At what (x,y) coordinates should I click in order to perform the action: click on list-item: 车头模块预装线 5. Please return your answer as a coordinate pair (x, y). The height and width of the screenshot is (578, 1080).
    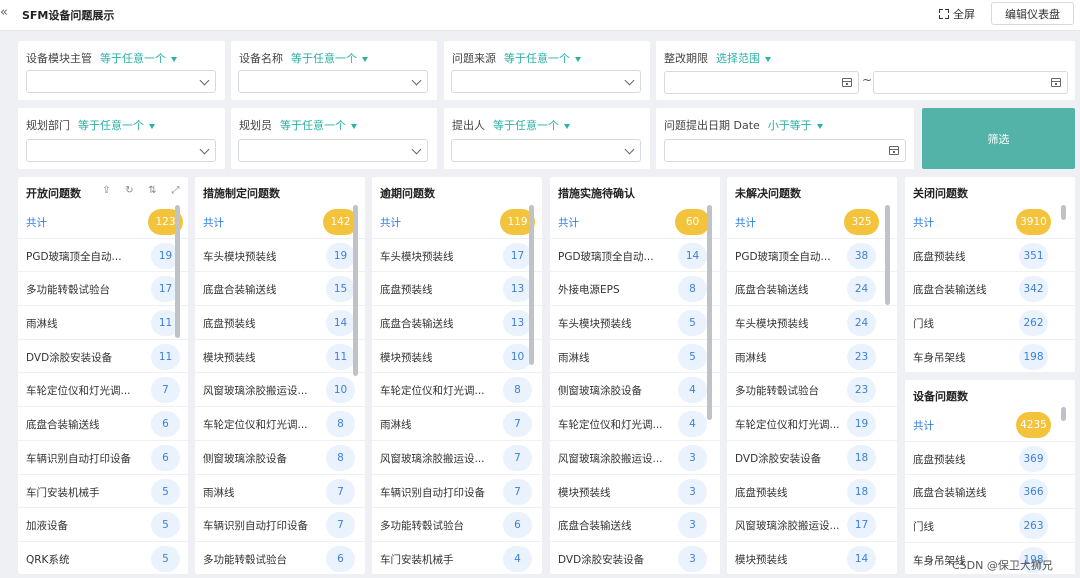
    Looking at the image, I should click on (635, 323).